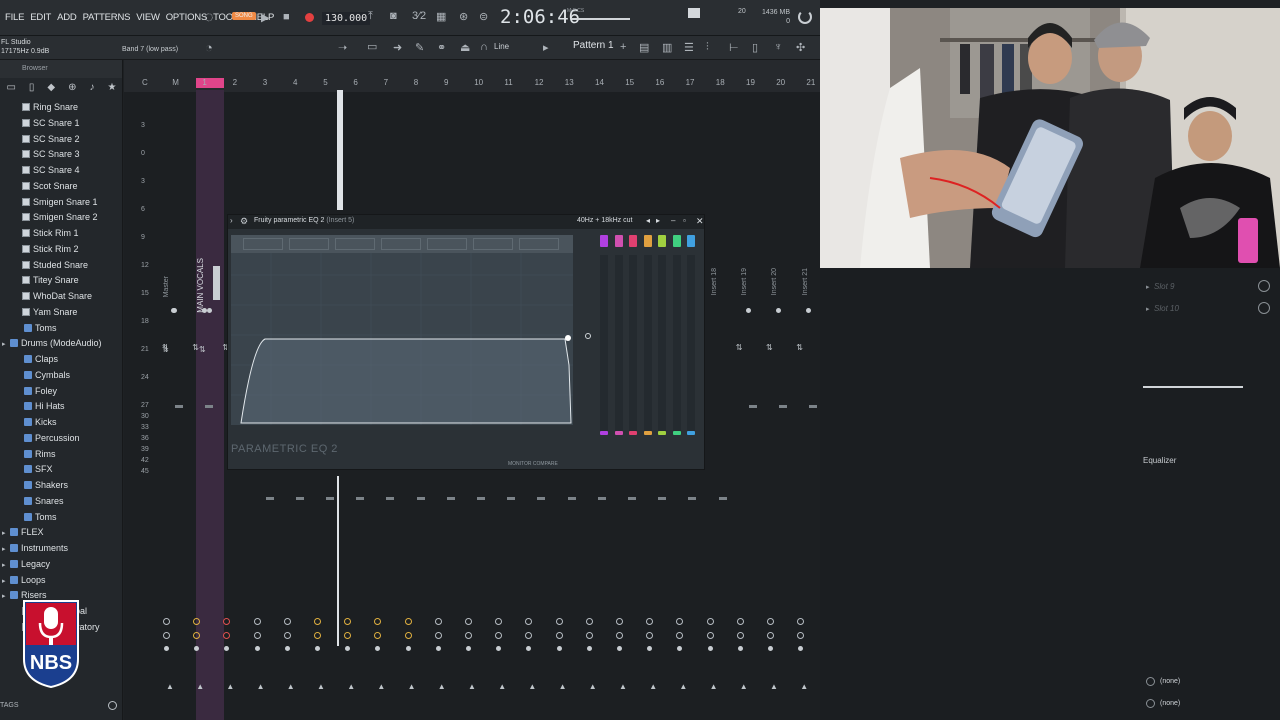  What do you see at coordinates (286, 17) in the screenshot?
I see `stop-icon: ■` at bounding box center [286, 17].